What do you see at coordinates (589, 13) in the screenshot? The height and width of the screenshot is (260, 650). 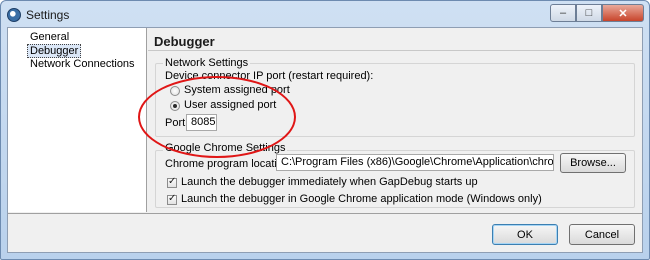 I see `maximize-button: □` at bounding box center [589, 13].